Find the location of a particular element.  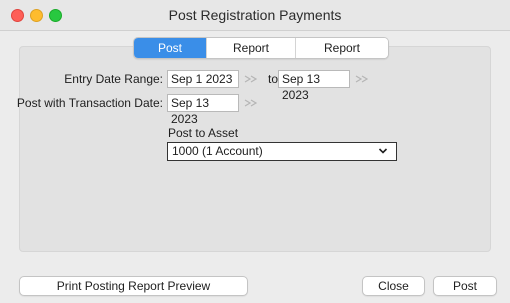

close-button: Close is located at coordinates (393, 286).